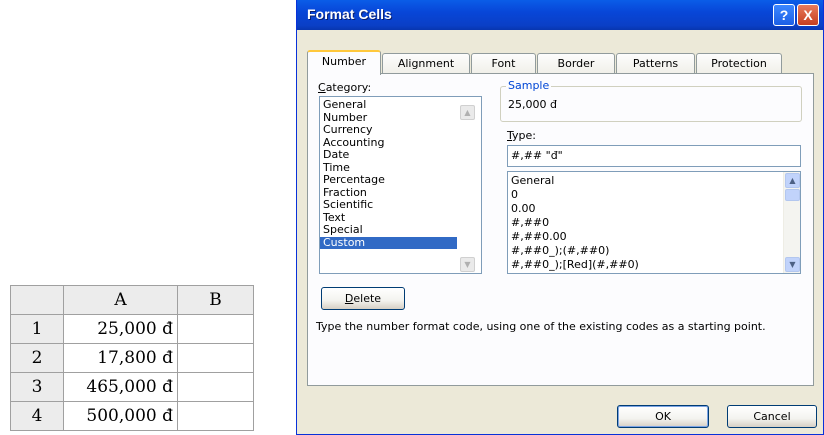  What do you see at coordinates (521, 135) in the screenshot?
I see `type-label: Type:` at bounding box center [521, 135].